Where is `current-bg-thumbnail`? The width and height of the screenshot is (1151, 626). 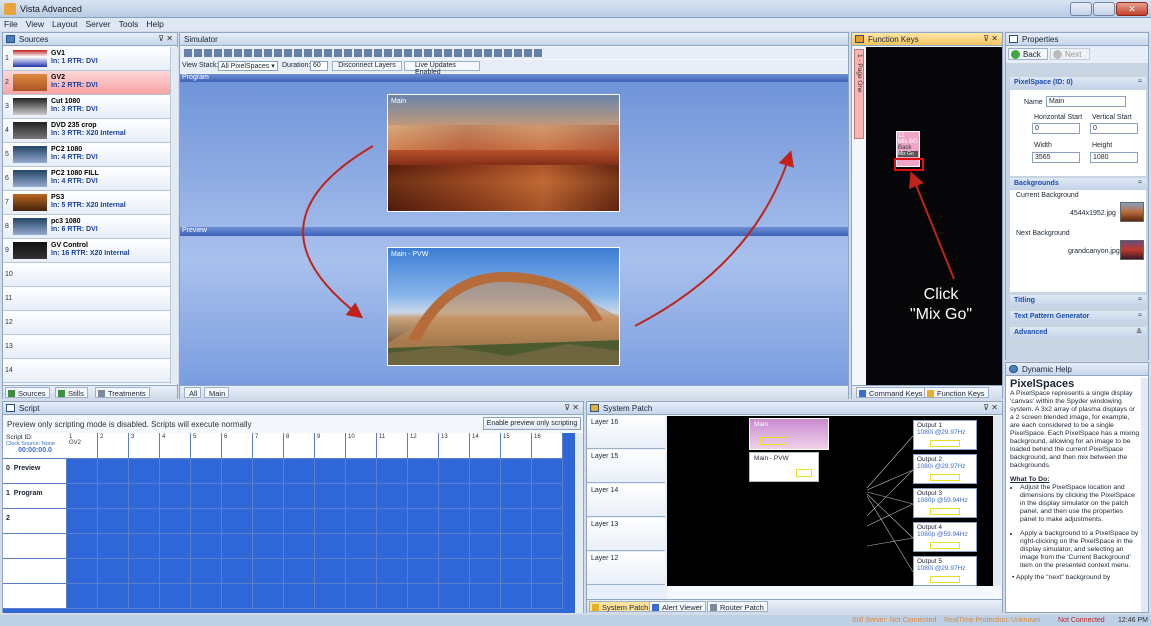 current-bg-thumbnail is located at coordinates (1132, 212).